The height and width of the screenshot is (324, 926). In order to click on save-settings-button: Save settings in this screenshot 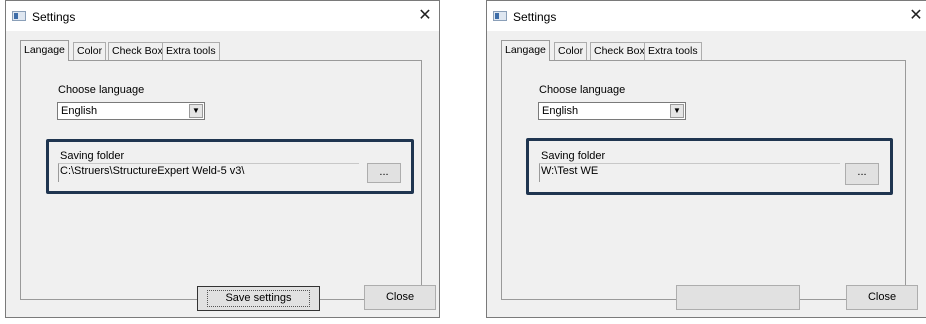, I will do `click(258, 298)`.